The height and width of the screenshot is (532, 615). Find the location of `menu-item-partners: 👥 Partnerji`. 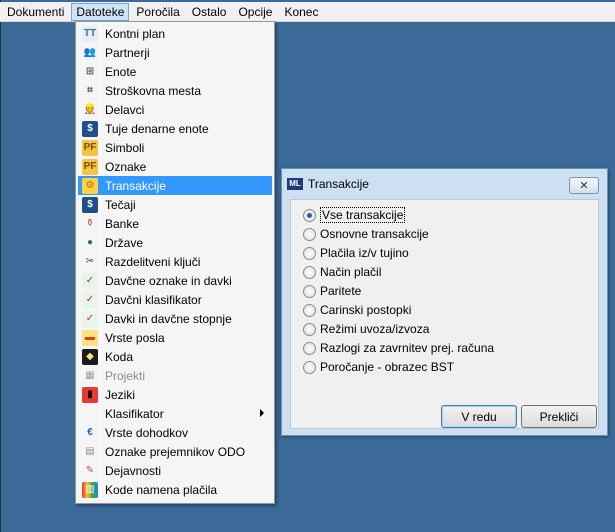

menu-item-partners: 👥 Partnerji is located at coordinates (175, 52).